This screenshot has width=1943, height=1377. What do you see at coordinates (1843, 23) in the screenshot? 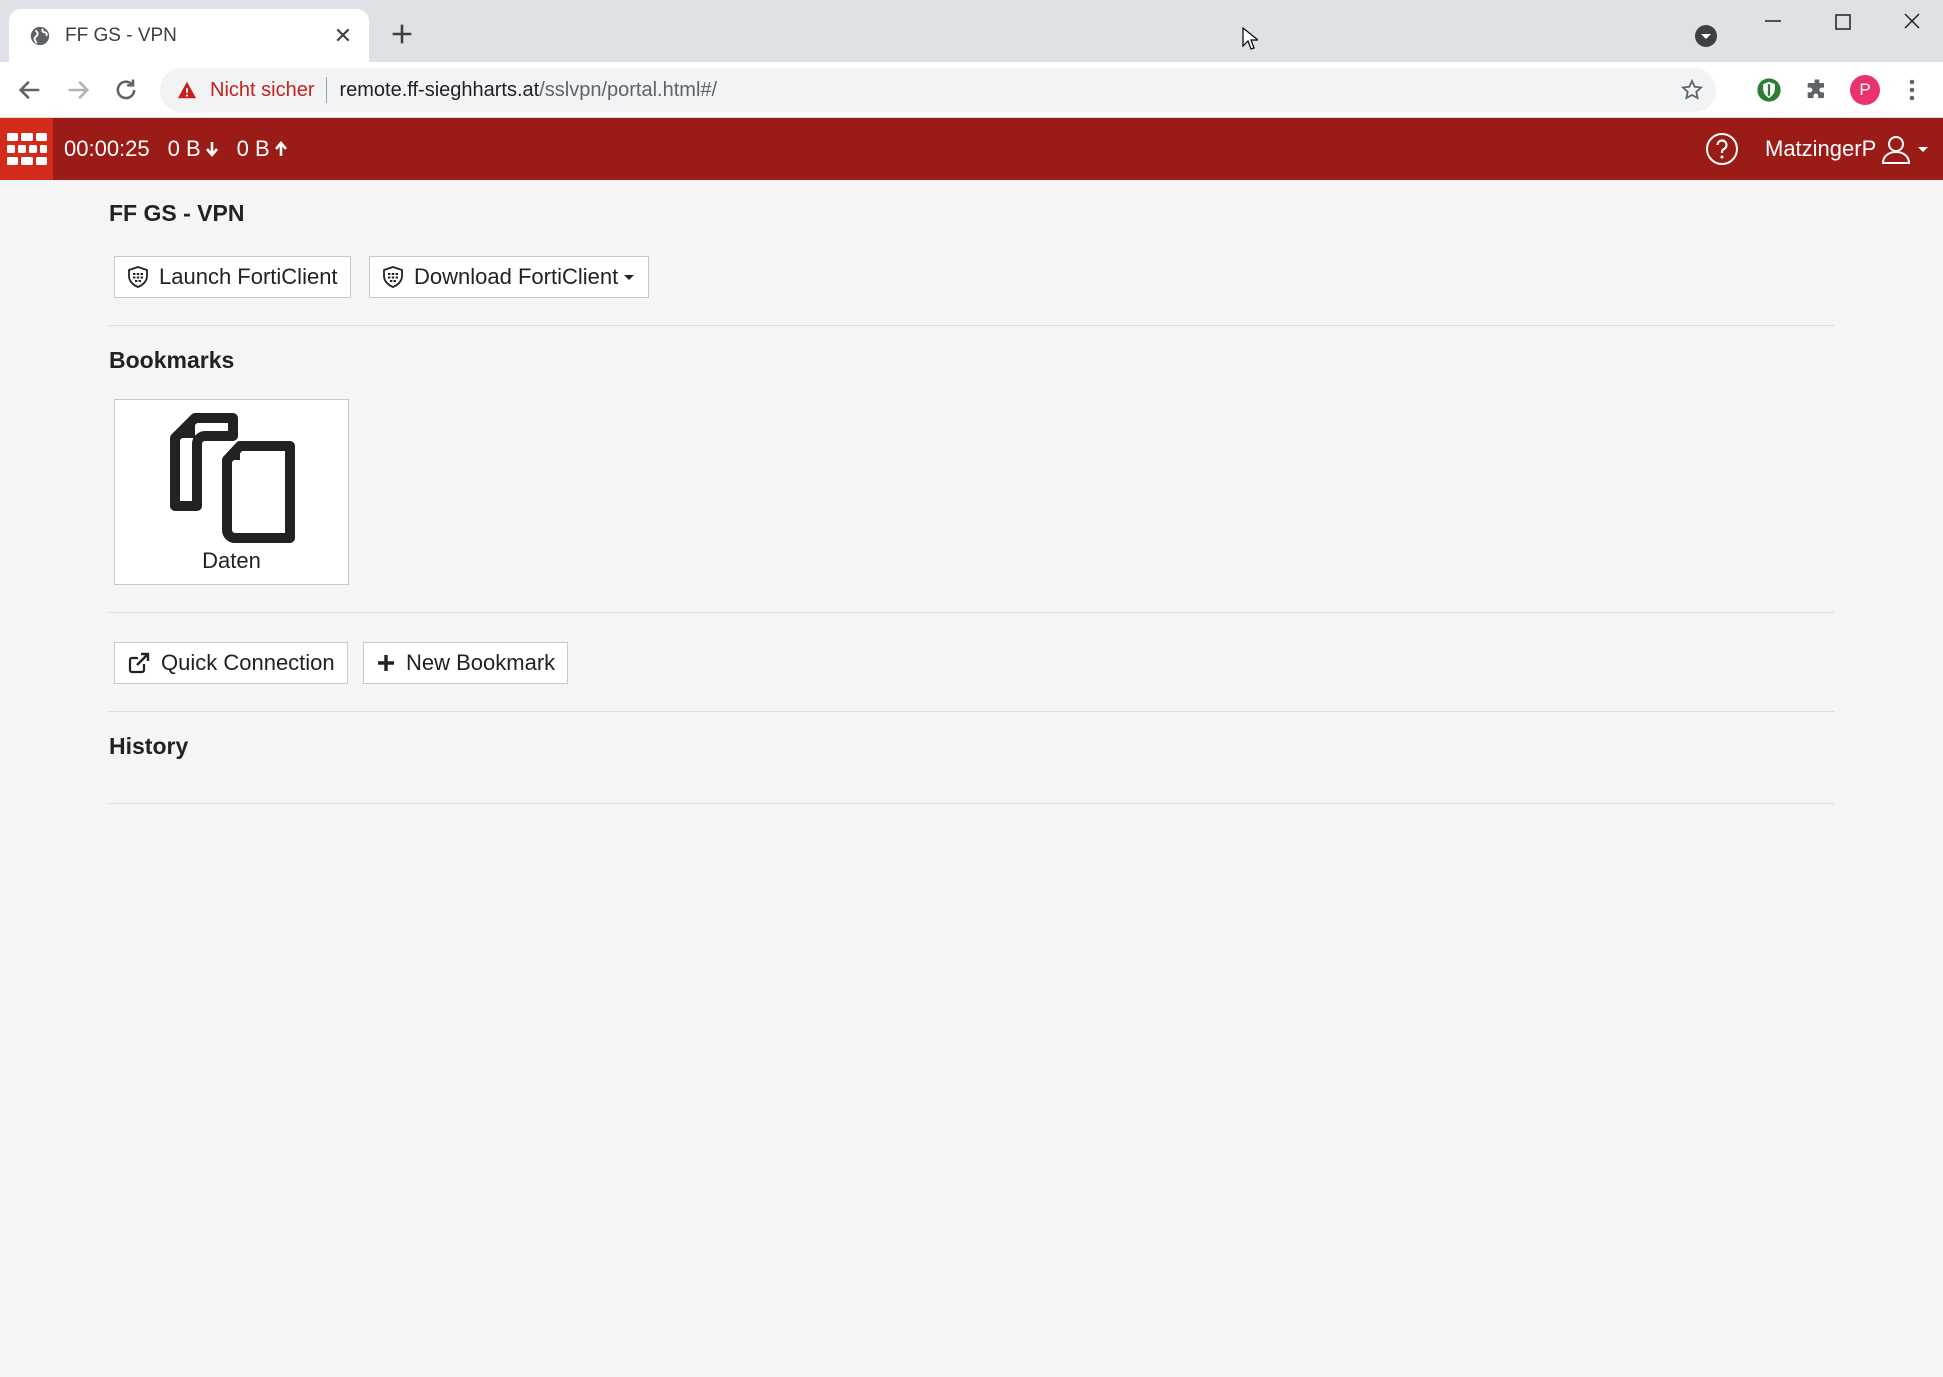
I see `maximize-icon` at bounding box center [1843, 23].